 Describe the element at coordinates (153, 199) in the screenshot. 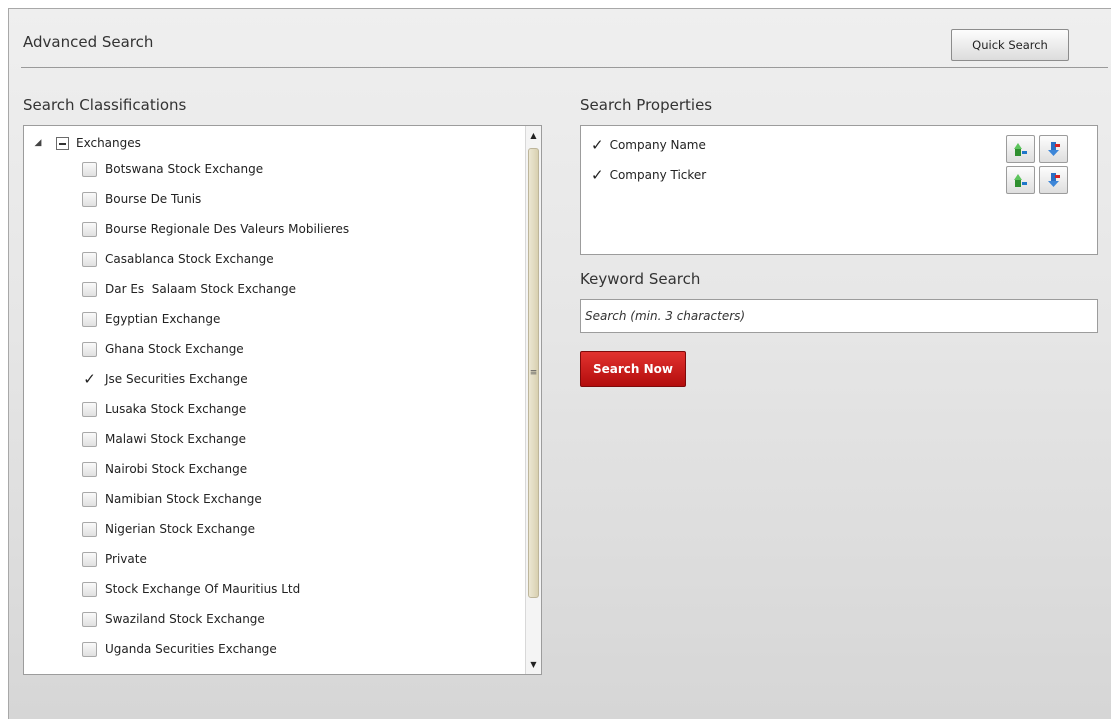

I see `tree-item-label: Bourse De Tunis` at that location.